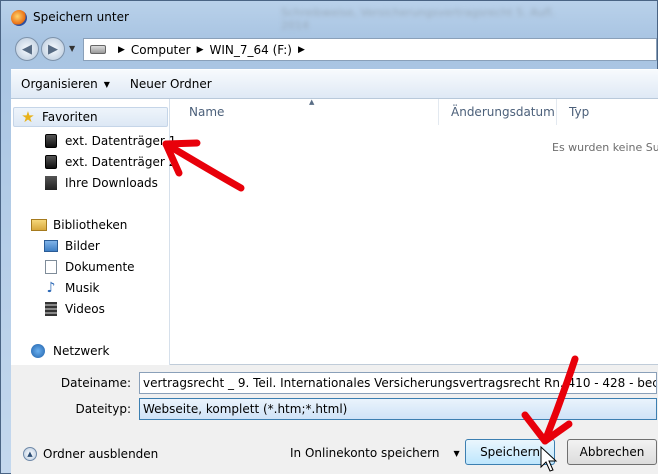 Image resolution: width=658 pixels, height=474 pixels. What do you see at coordinates (95, 383) in the screenshot?
I see `filename-label: Dateiname:` at bounding box center [95, 383].